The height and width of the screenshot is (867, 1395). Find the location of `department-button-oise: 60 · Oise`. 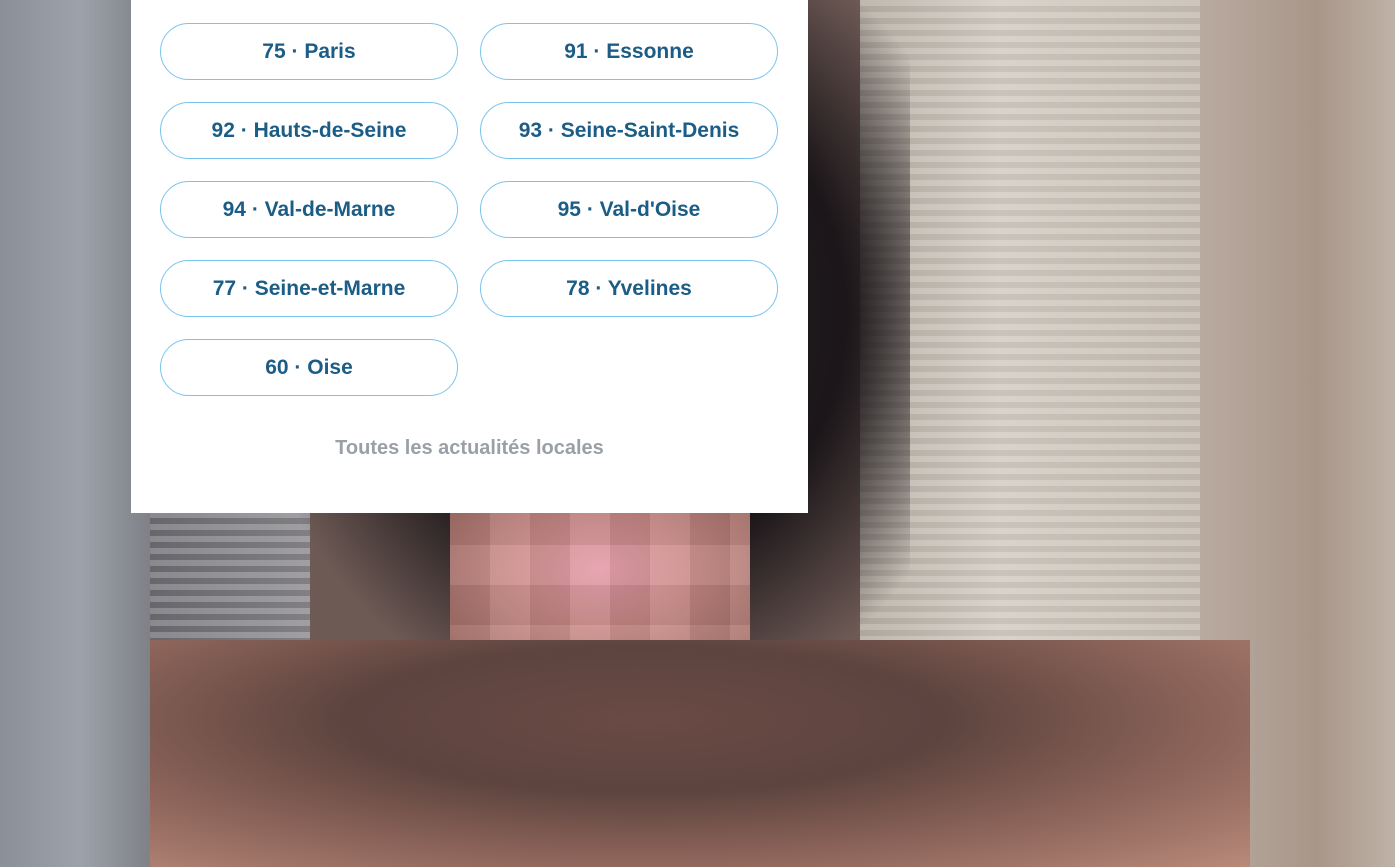

department-button-oise: 60 · Oise is located at coordinates (309, 367).